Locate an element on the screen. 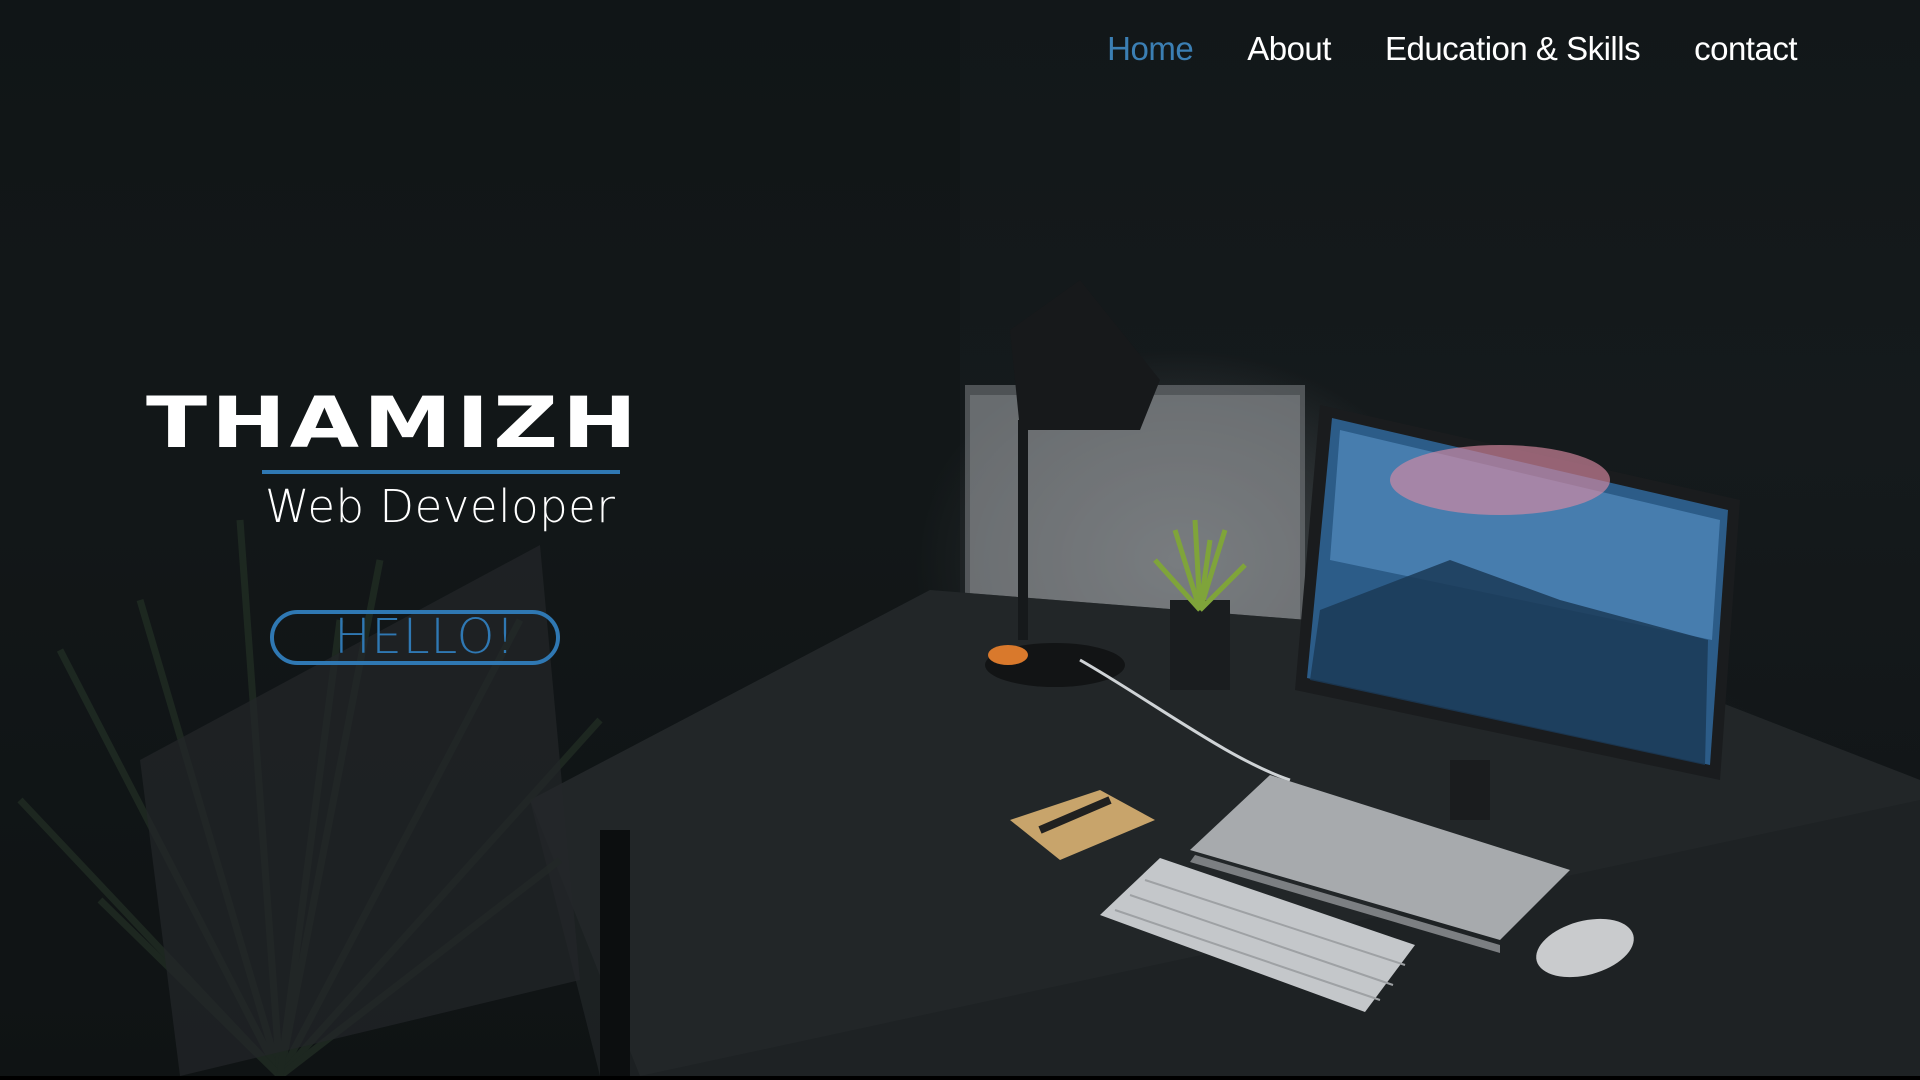 The width and height of the screenshot is (1920, 1080). main-nav: Home About Education & Skills contact is located at coordinates (1452, 49).